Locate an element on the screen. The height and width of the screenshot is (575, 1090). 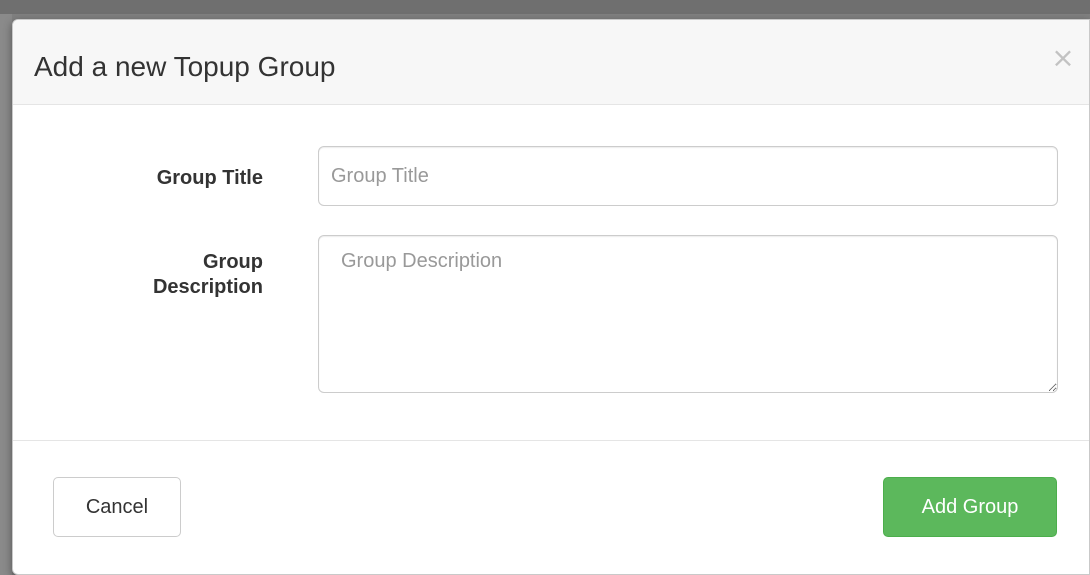
add-group-button: Add Group is located at coordinates (970, 507).